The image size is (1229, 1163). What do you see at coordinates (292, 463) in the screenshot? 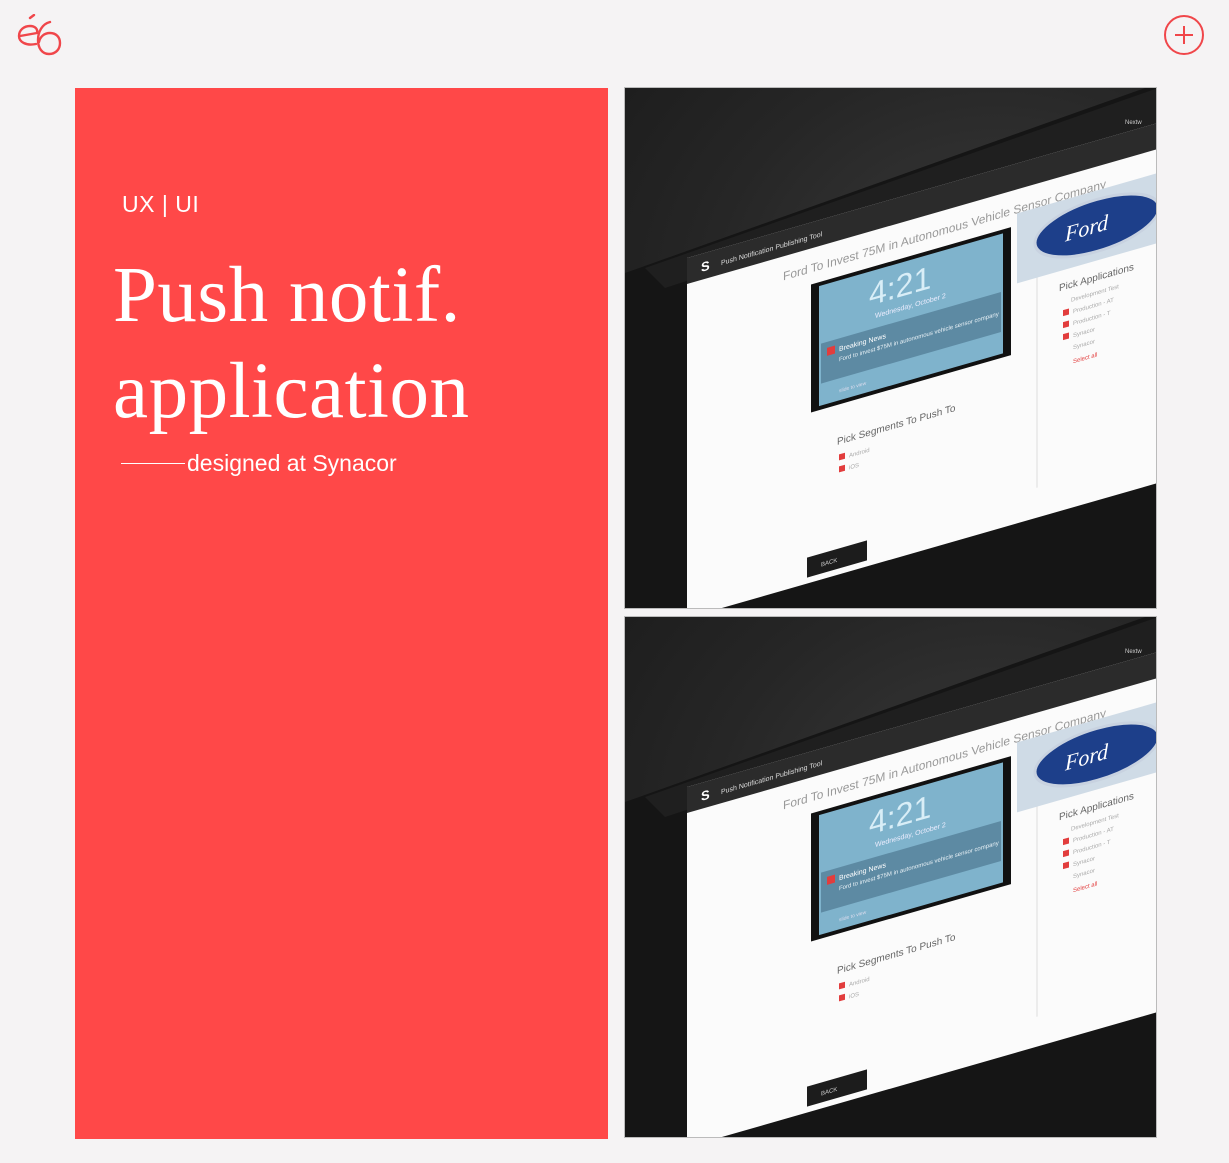
I see `byline-text: designed at Synacor` at bounding box center [292, 463].